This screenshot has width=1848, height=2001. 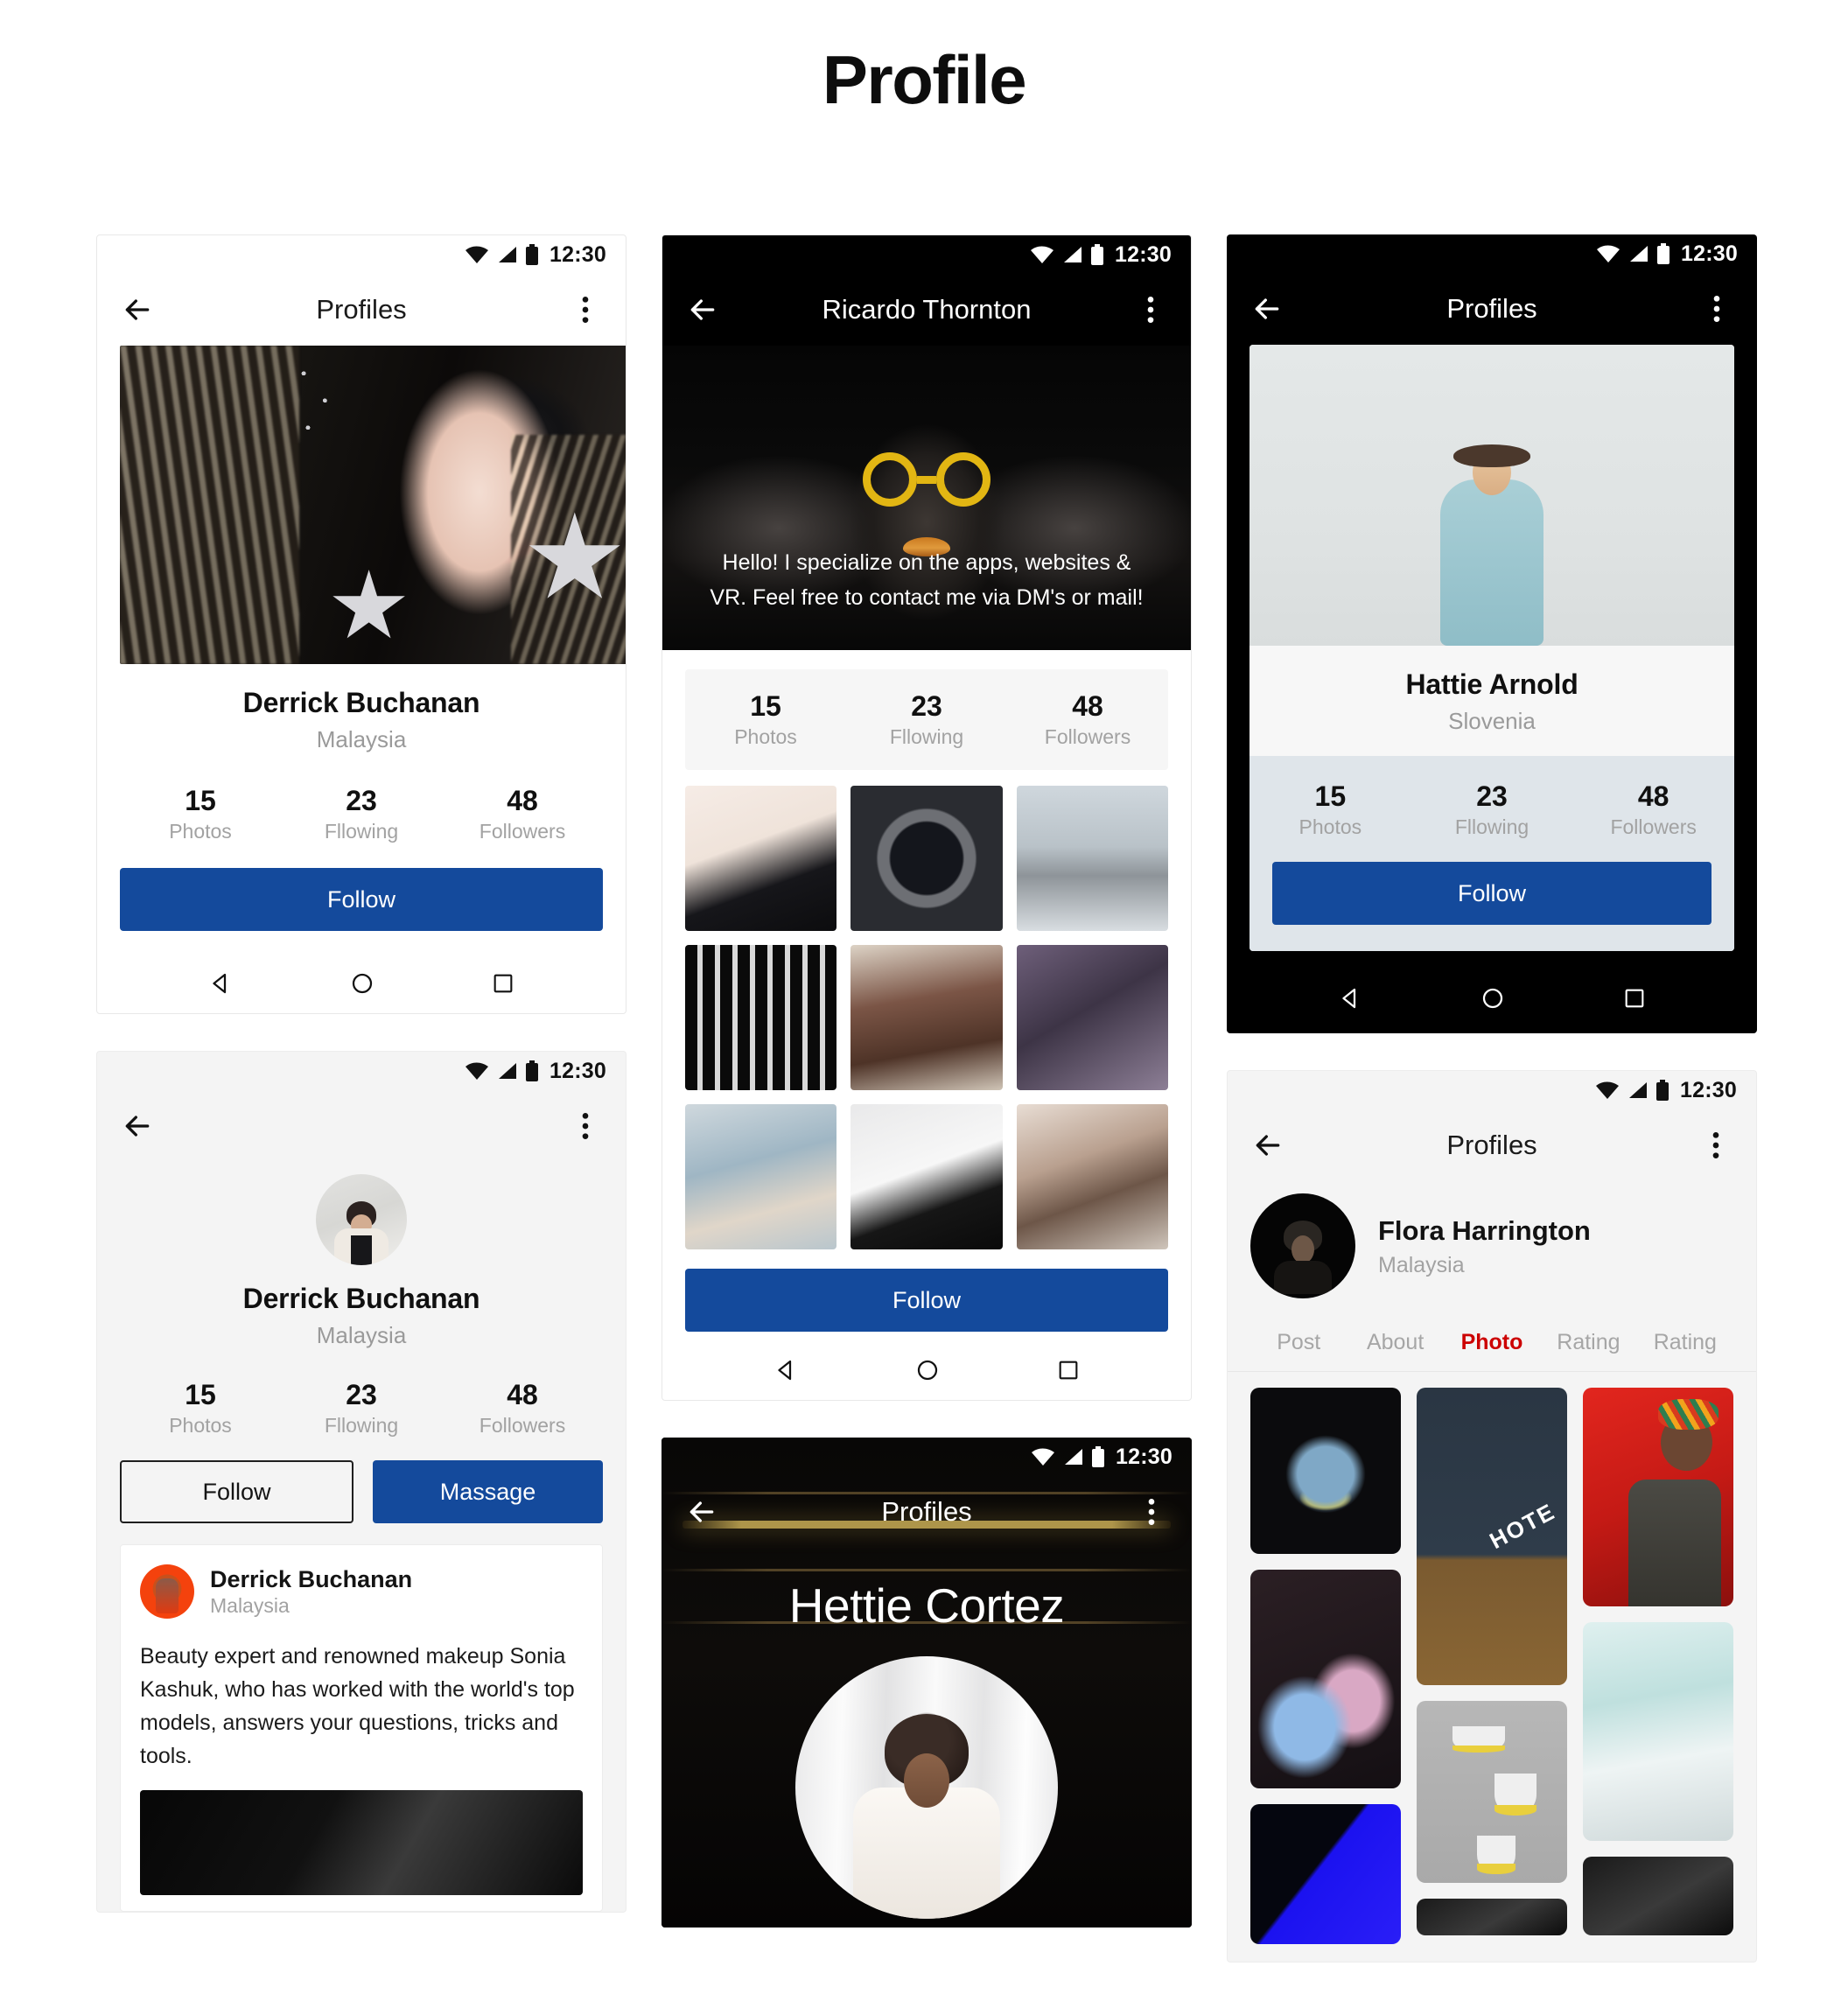 What do you see at coordinates (926, 1605) in the screenshot?
I see `profile-name: Hettie Cortez` at bounding box center [926, 1605].